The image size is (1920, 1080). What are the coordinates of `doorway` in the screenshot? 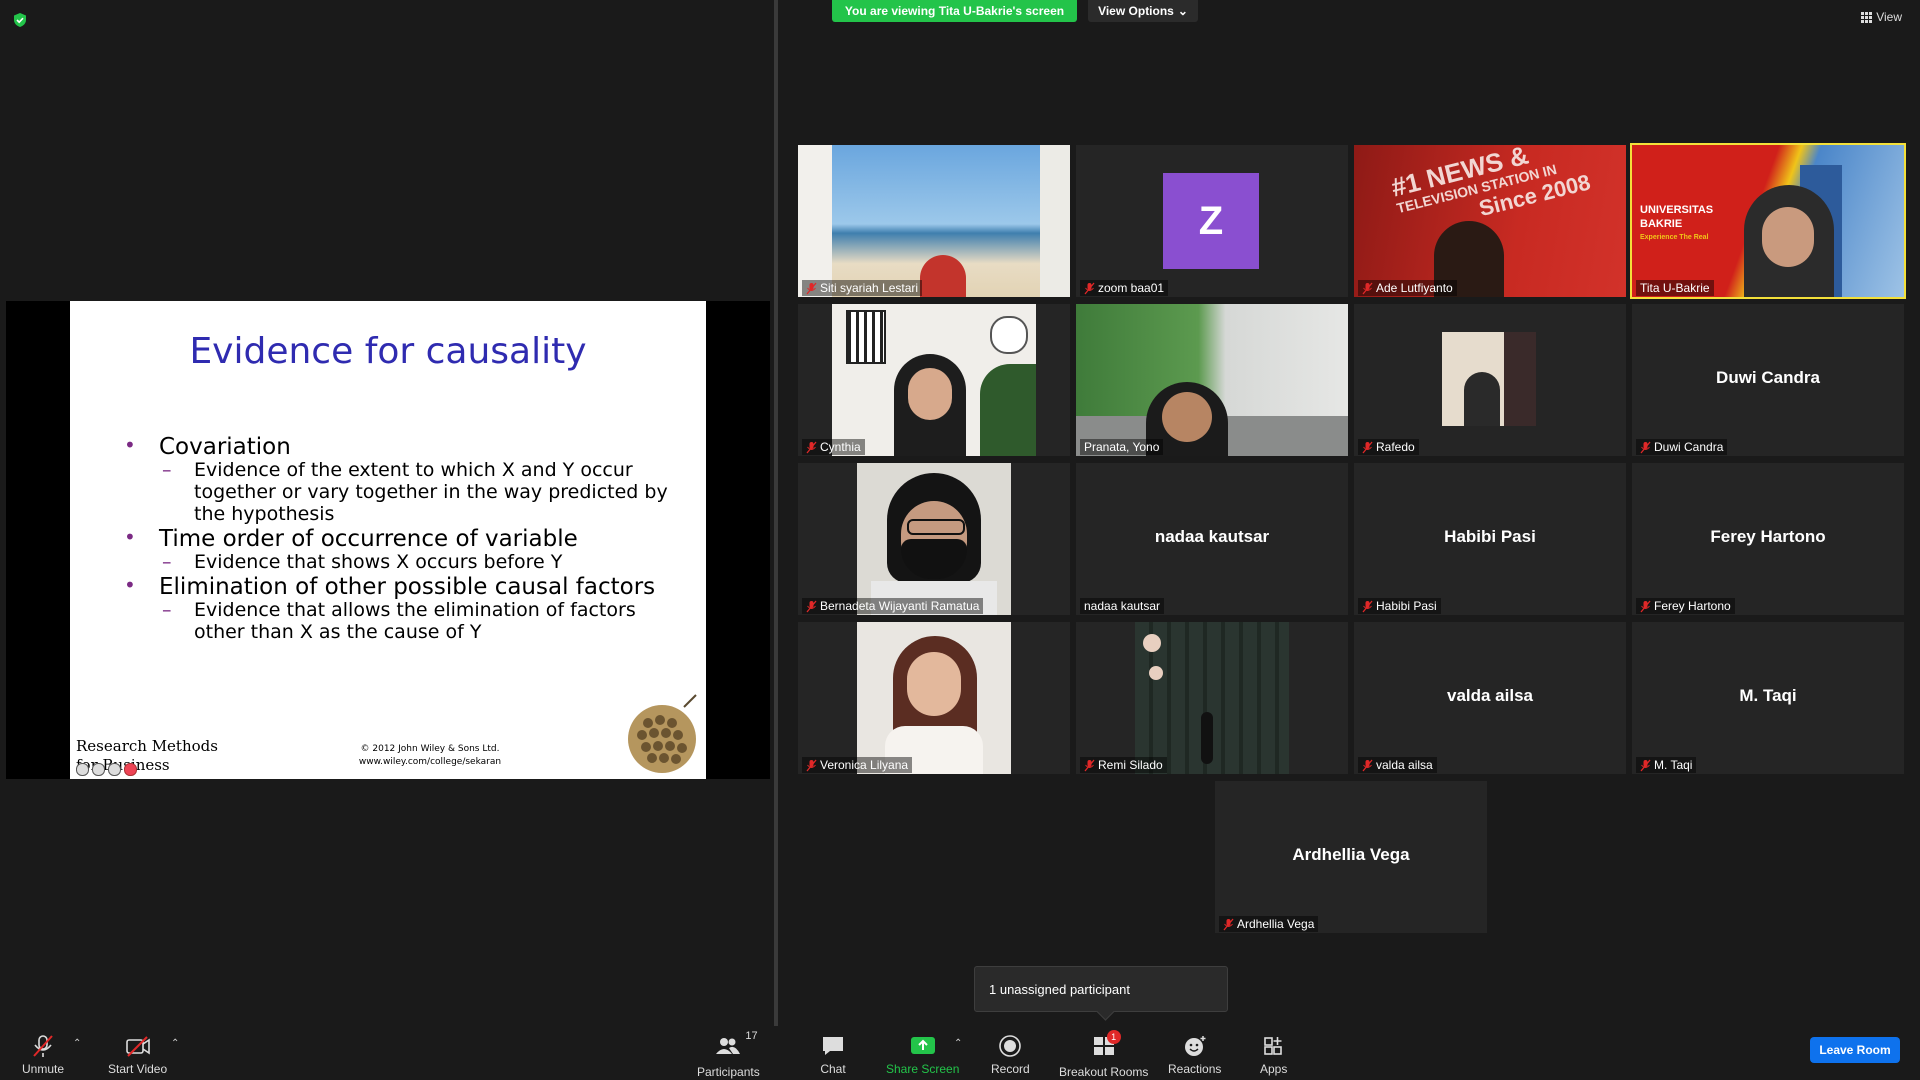 It's located at (1520, 379).